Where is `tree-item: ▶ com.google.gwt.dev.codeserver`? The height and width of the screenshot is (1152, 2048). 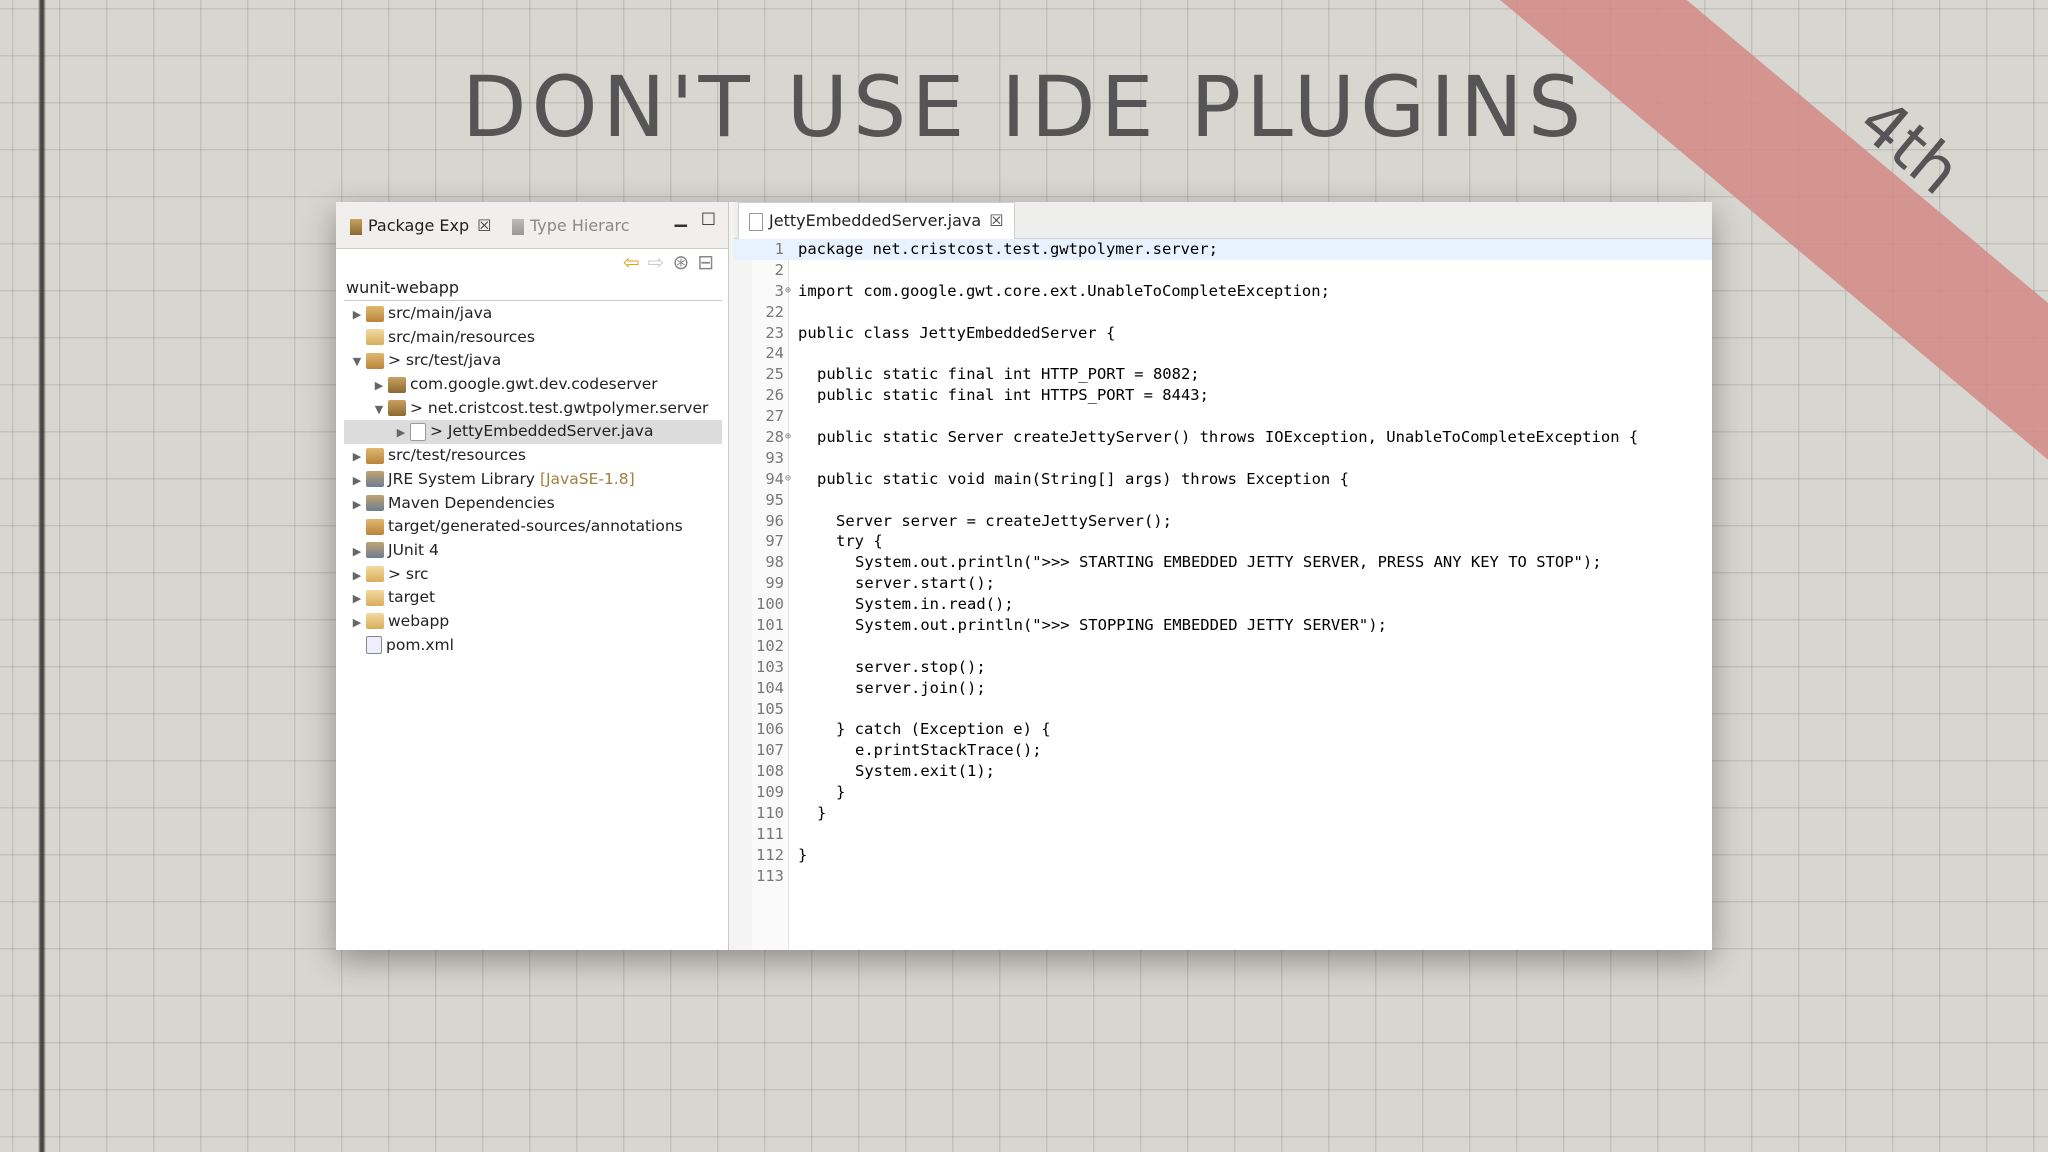 tree-item: ▶ com.google.gwt.dev.codeserver is located at coordinates (533, 385).